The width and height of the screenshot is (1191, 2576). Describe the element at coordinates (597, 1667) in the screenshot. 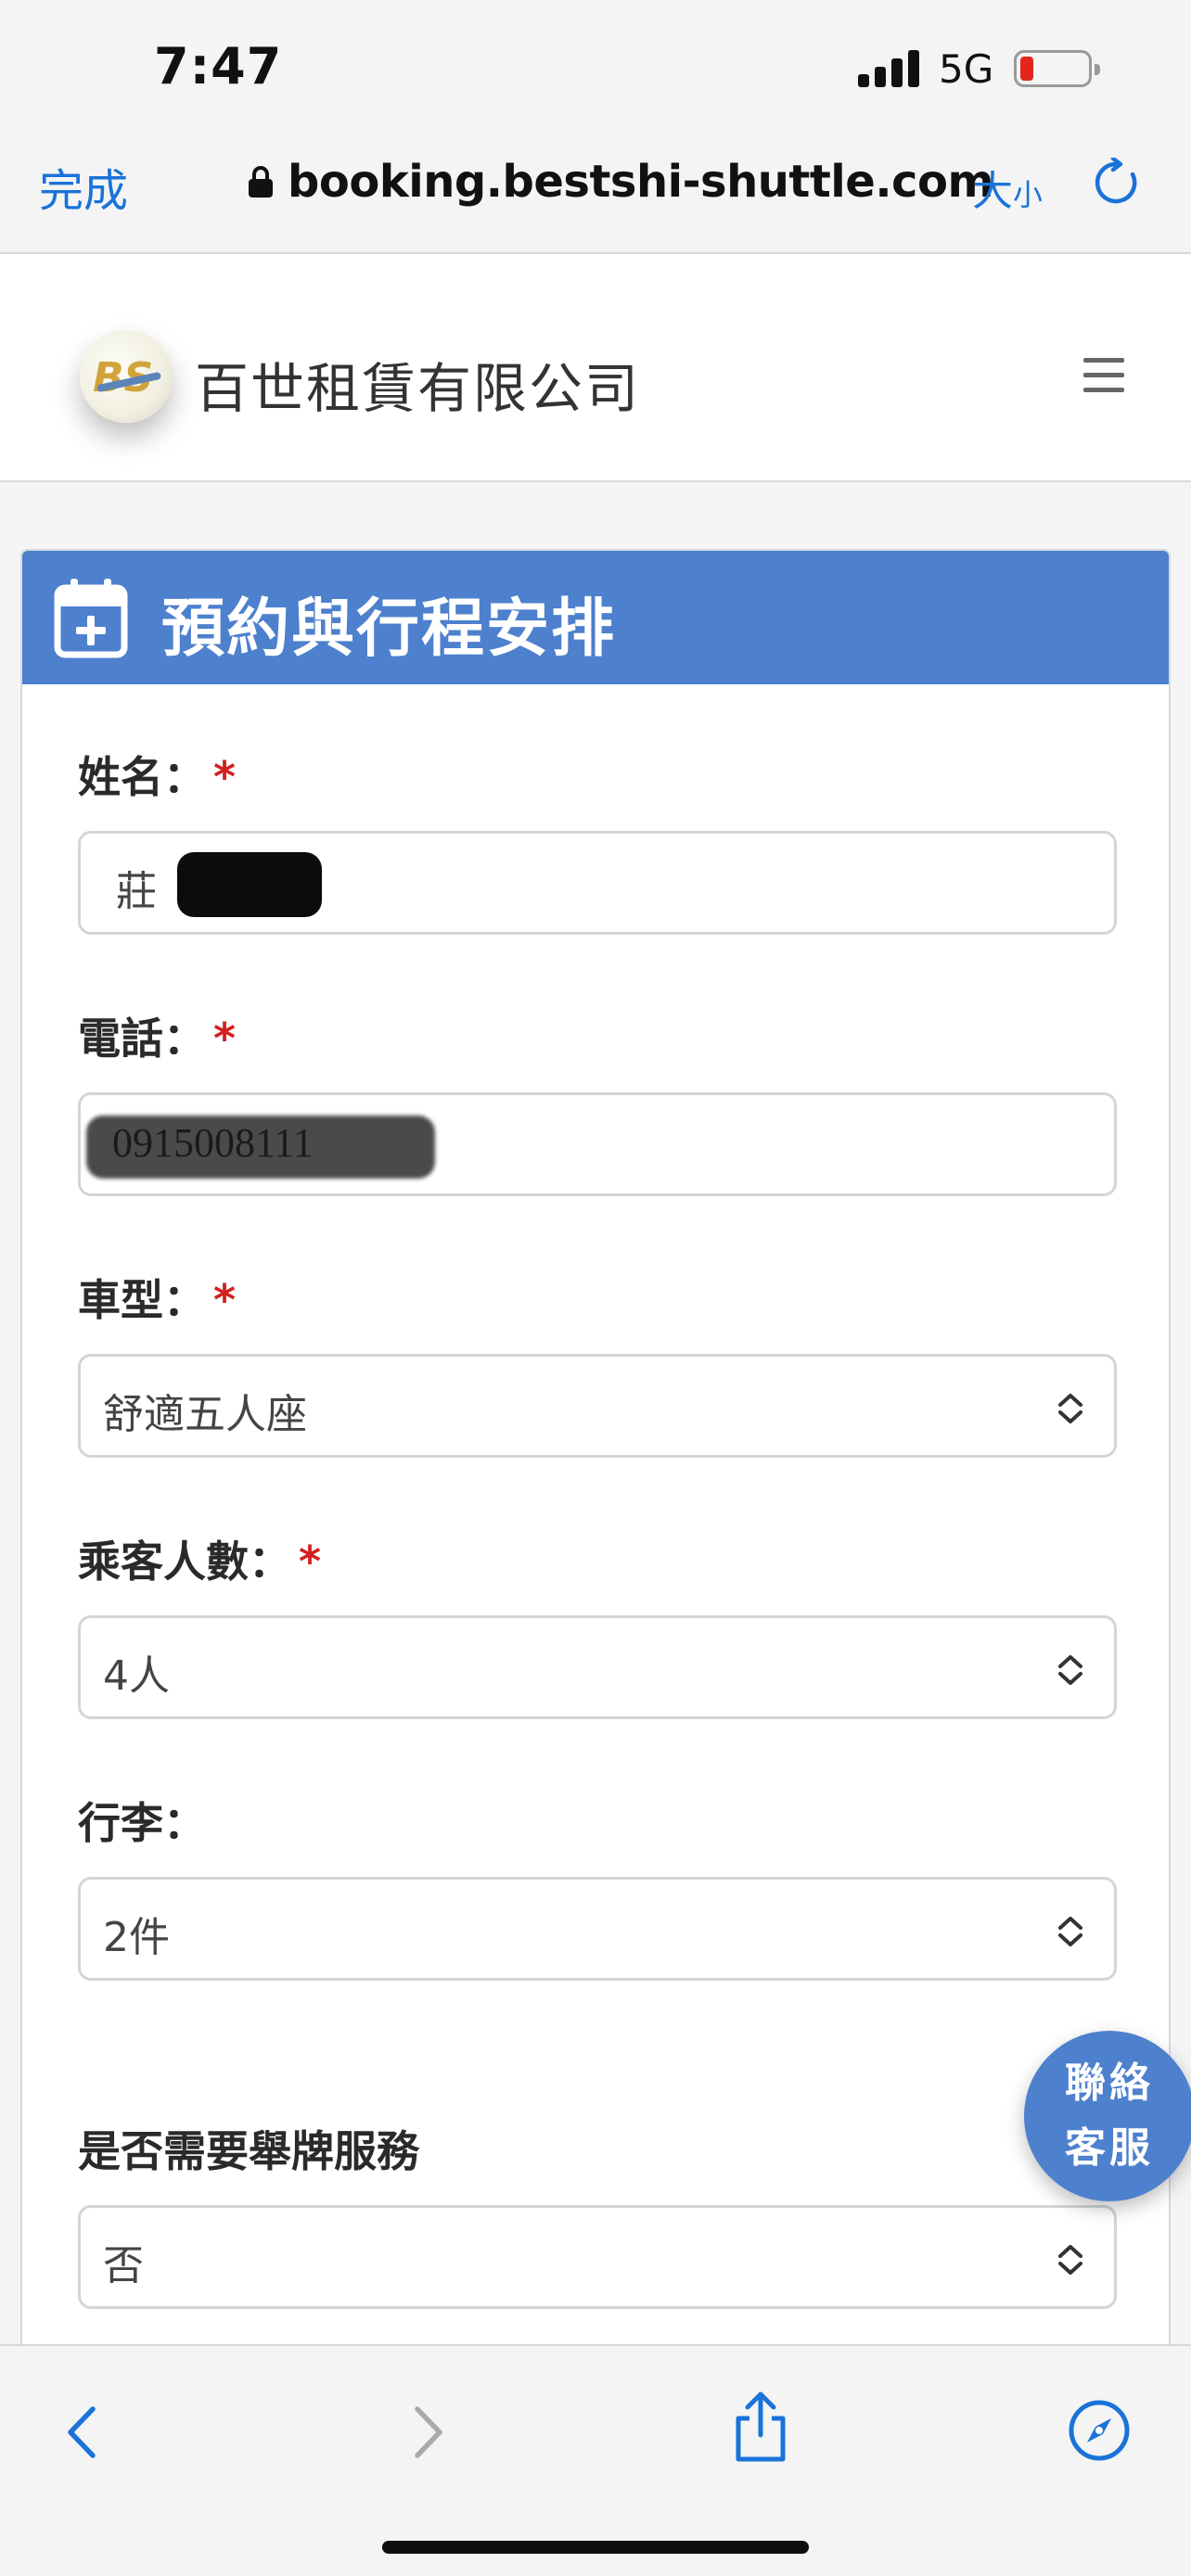

I see `passengers-select: 4人` at that location.